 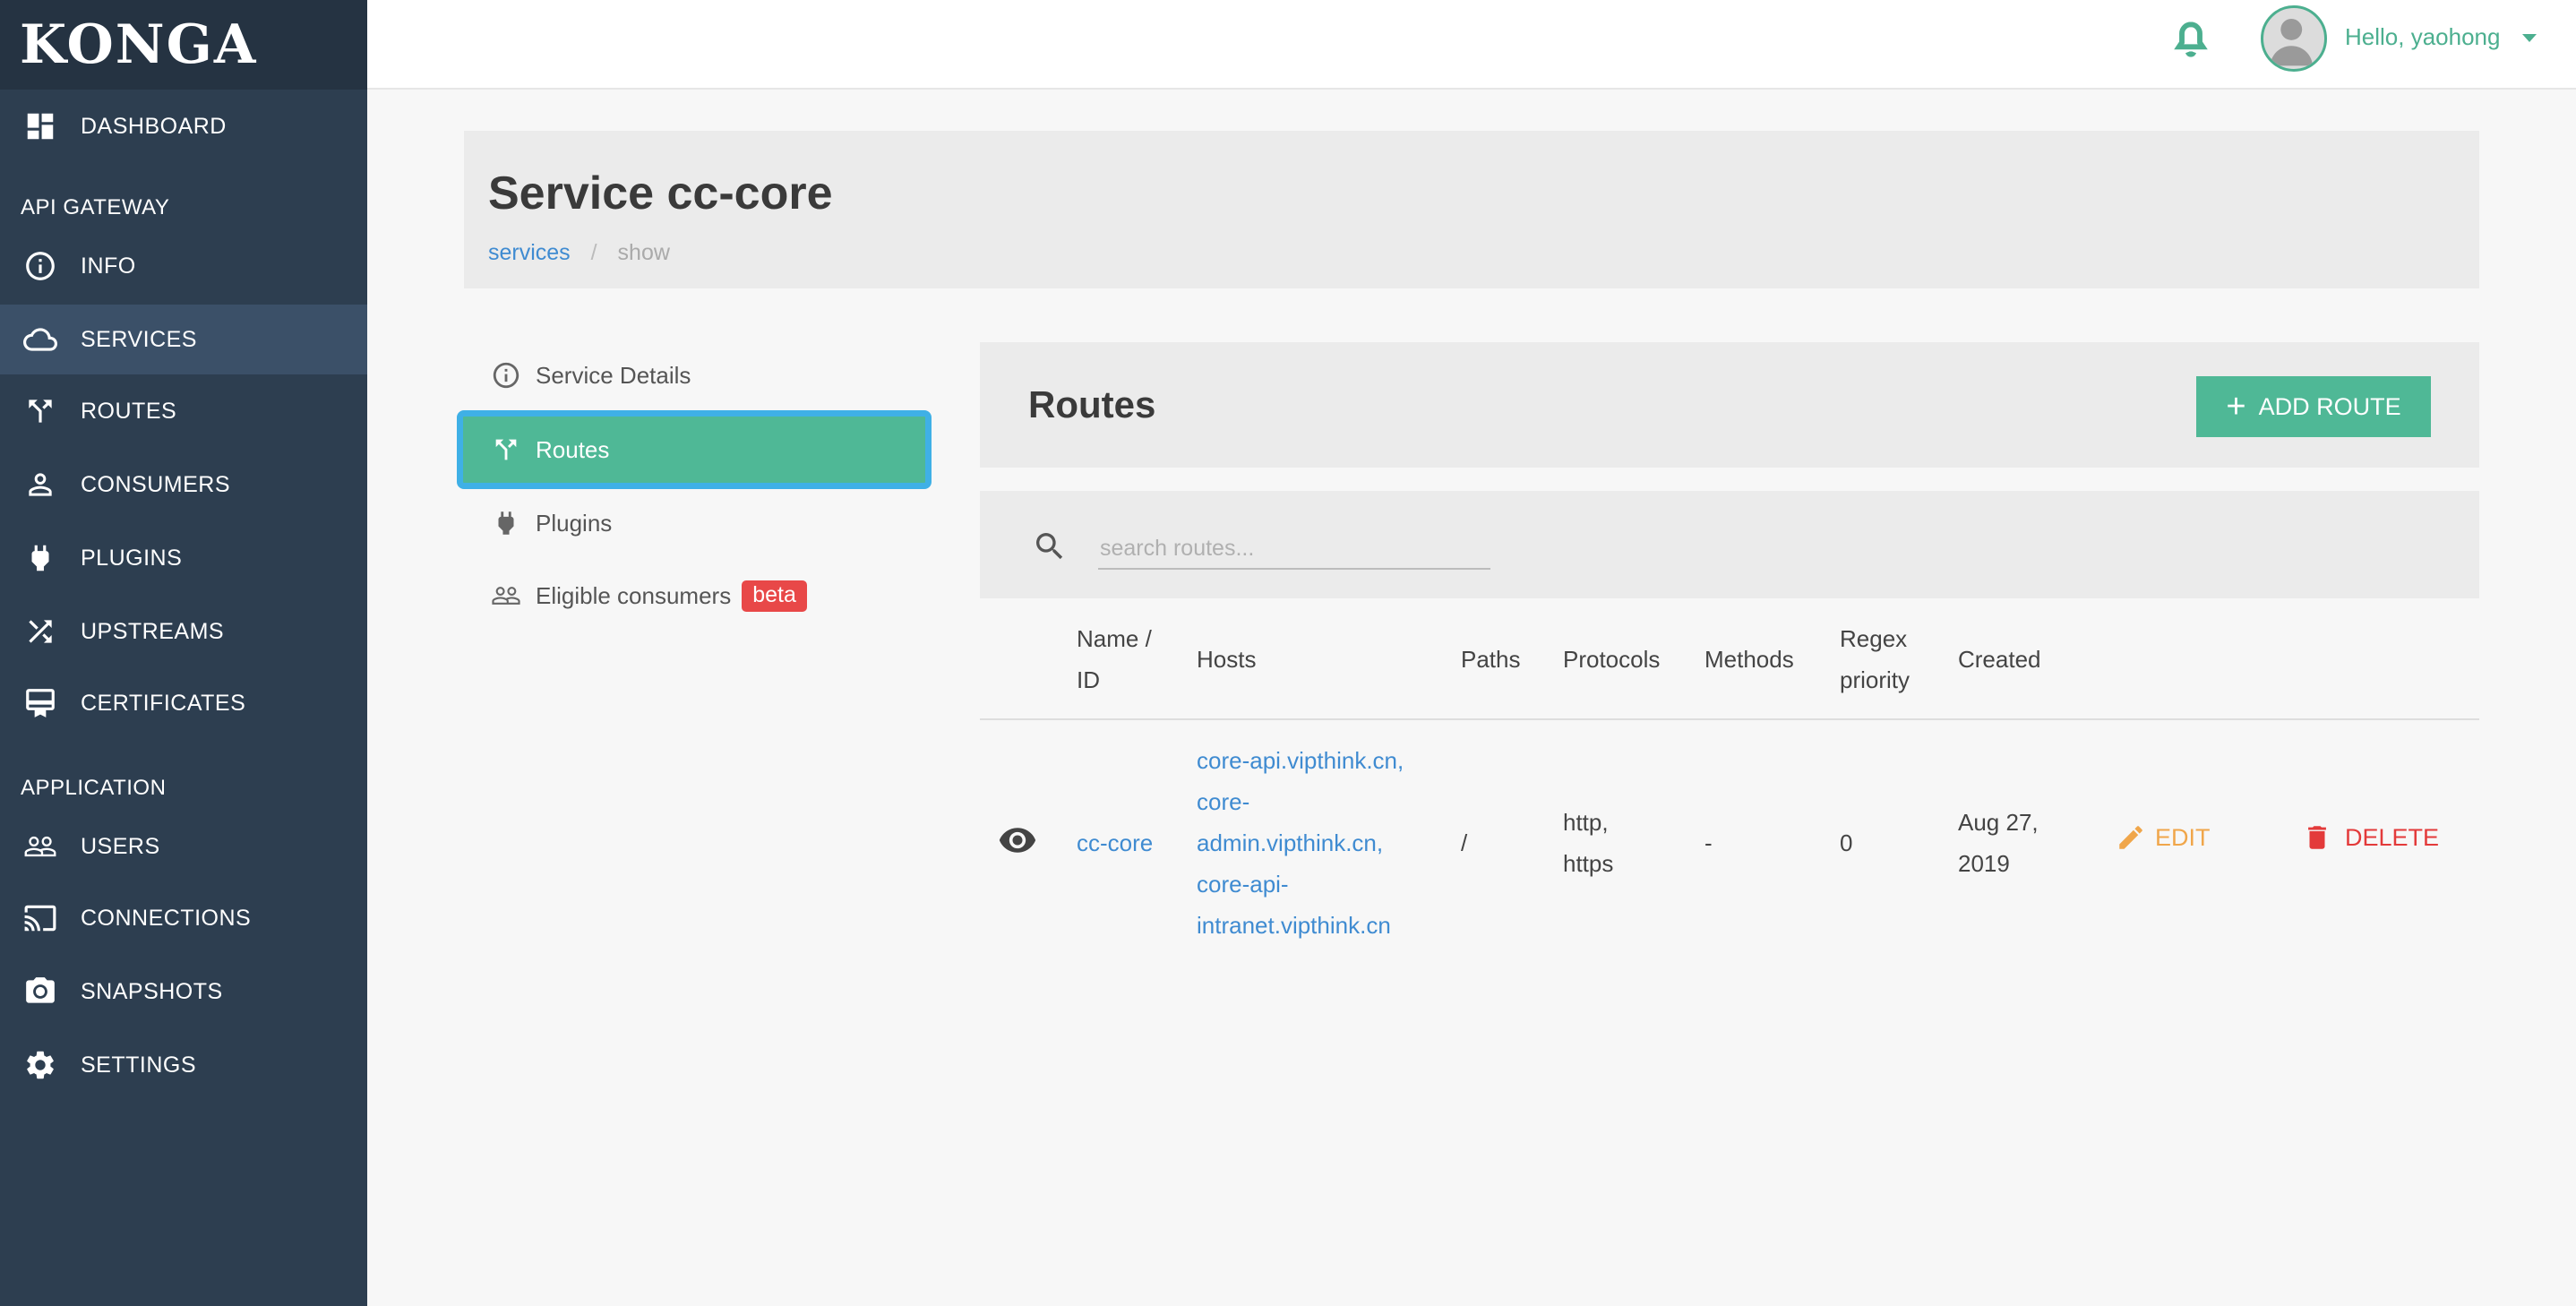 What do you see at coordinates (40, 126) in the screenshot?
I see `dashboard-icon` at bounding box center [40, 126].